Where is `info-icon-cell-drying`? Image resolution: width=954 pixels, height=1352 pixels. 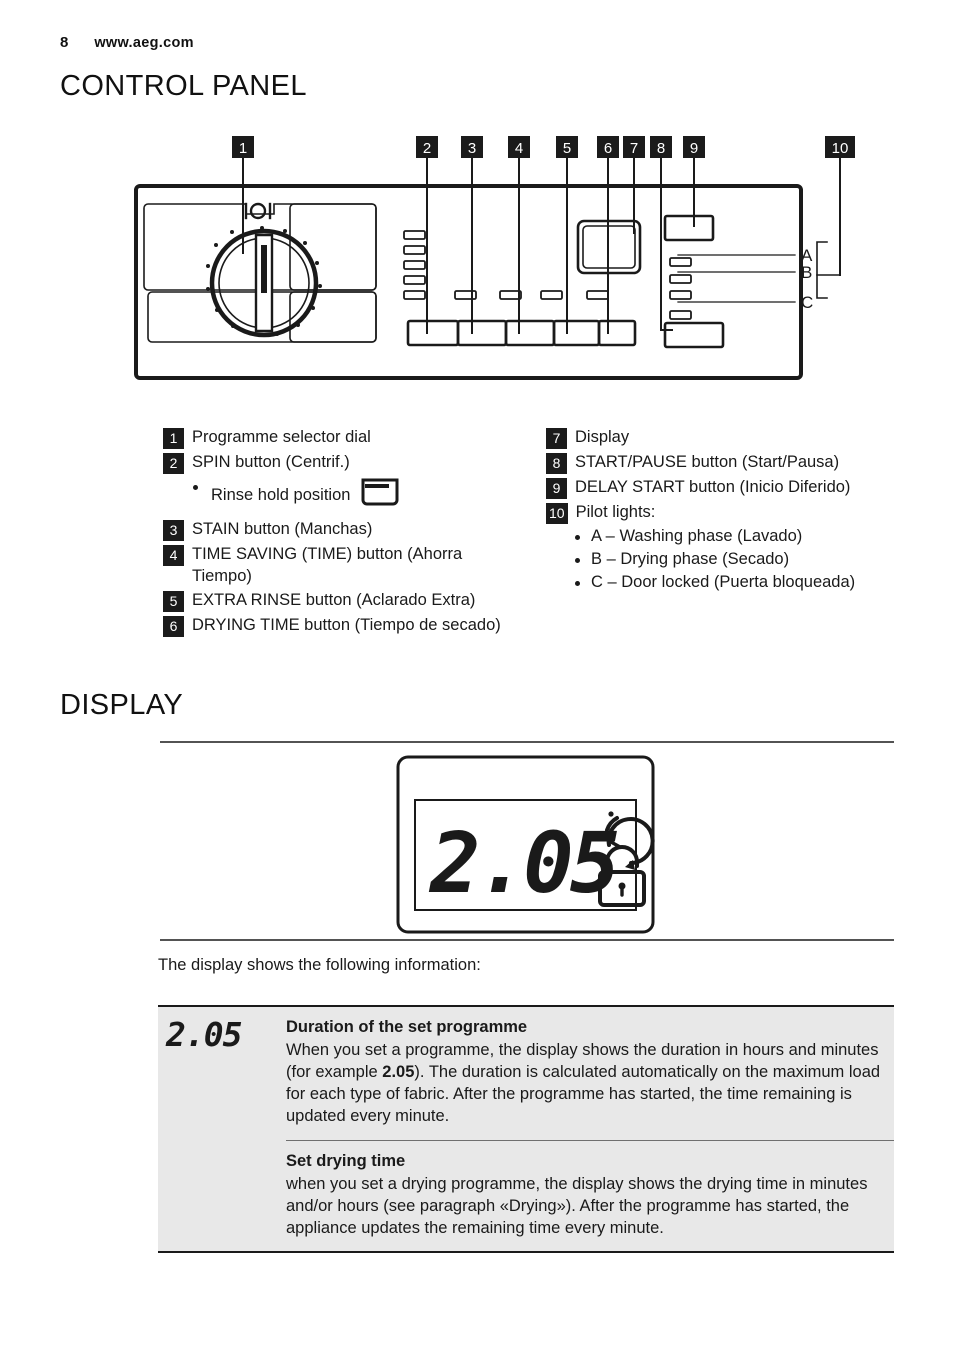 info-icon-cell-drying is located at coordinates (222, 1144).